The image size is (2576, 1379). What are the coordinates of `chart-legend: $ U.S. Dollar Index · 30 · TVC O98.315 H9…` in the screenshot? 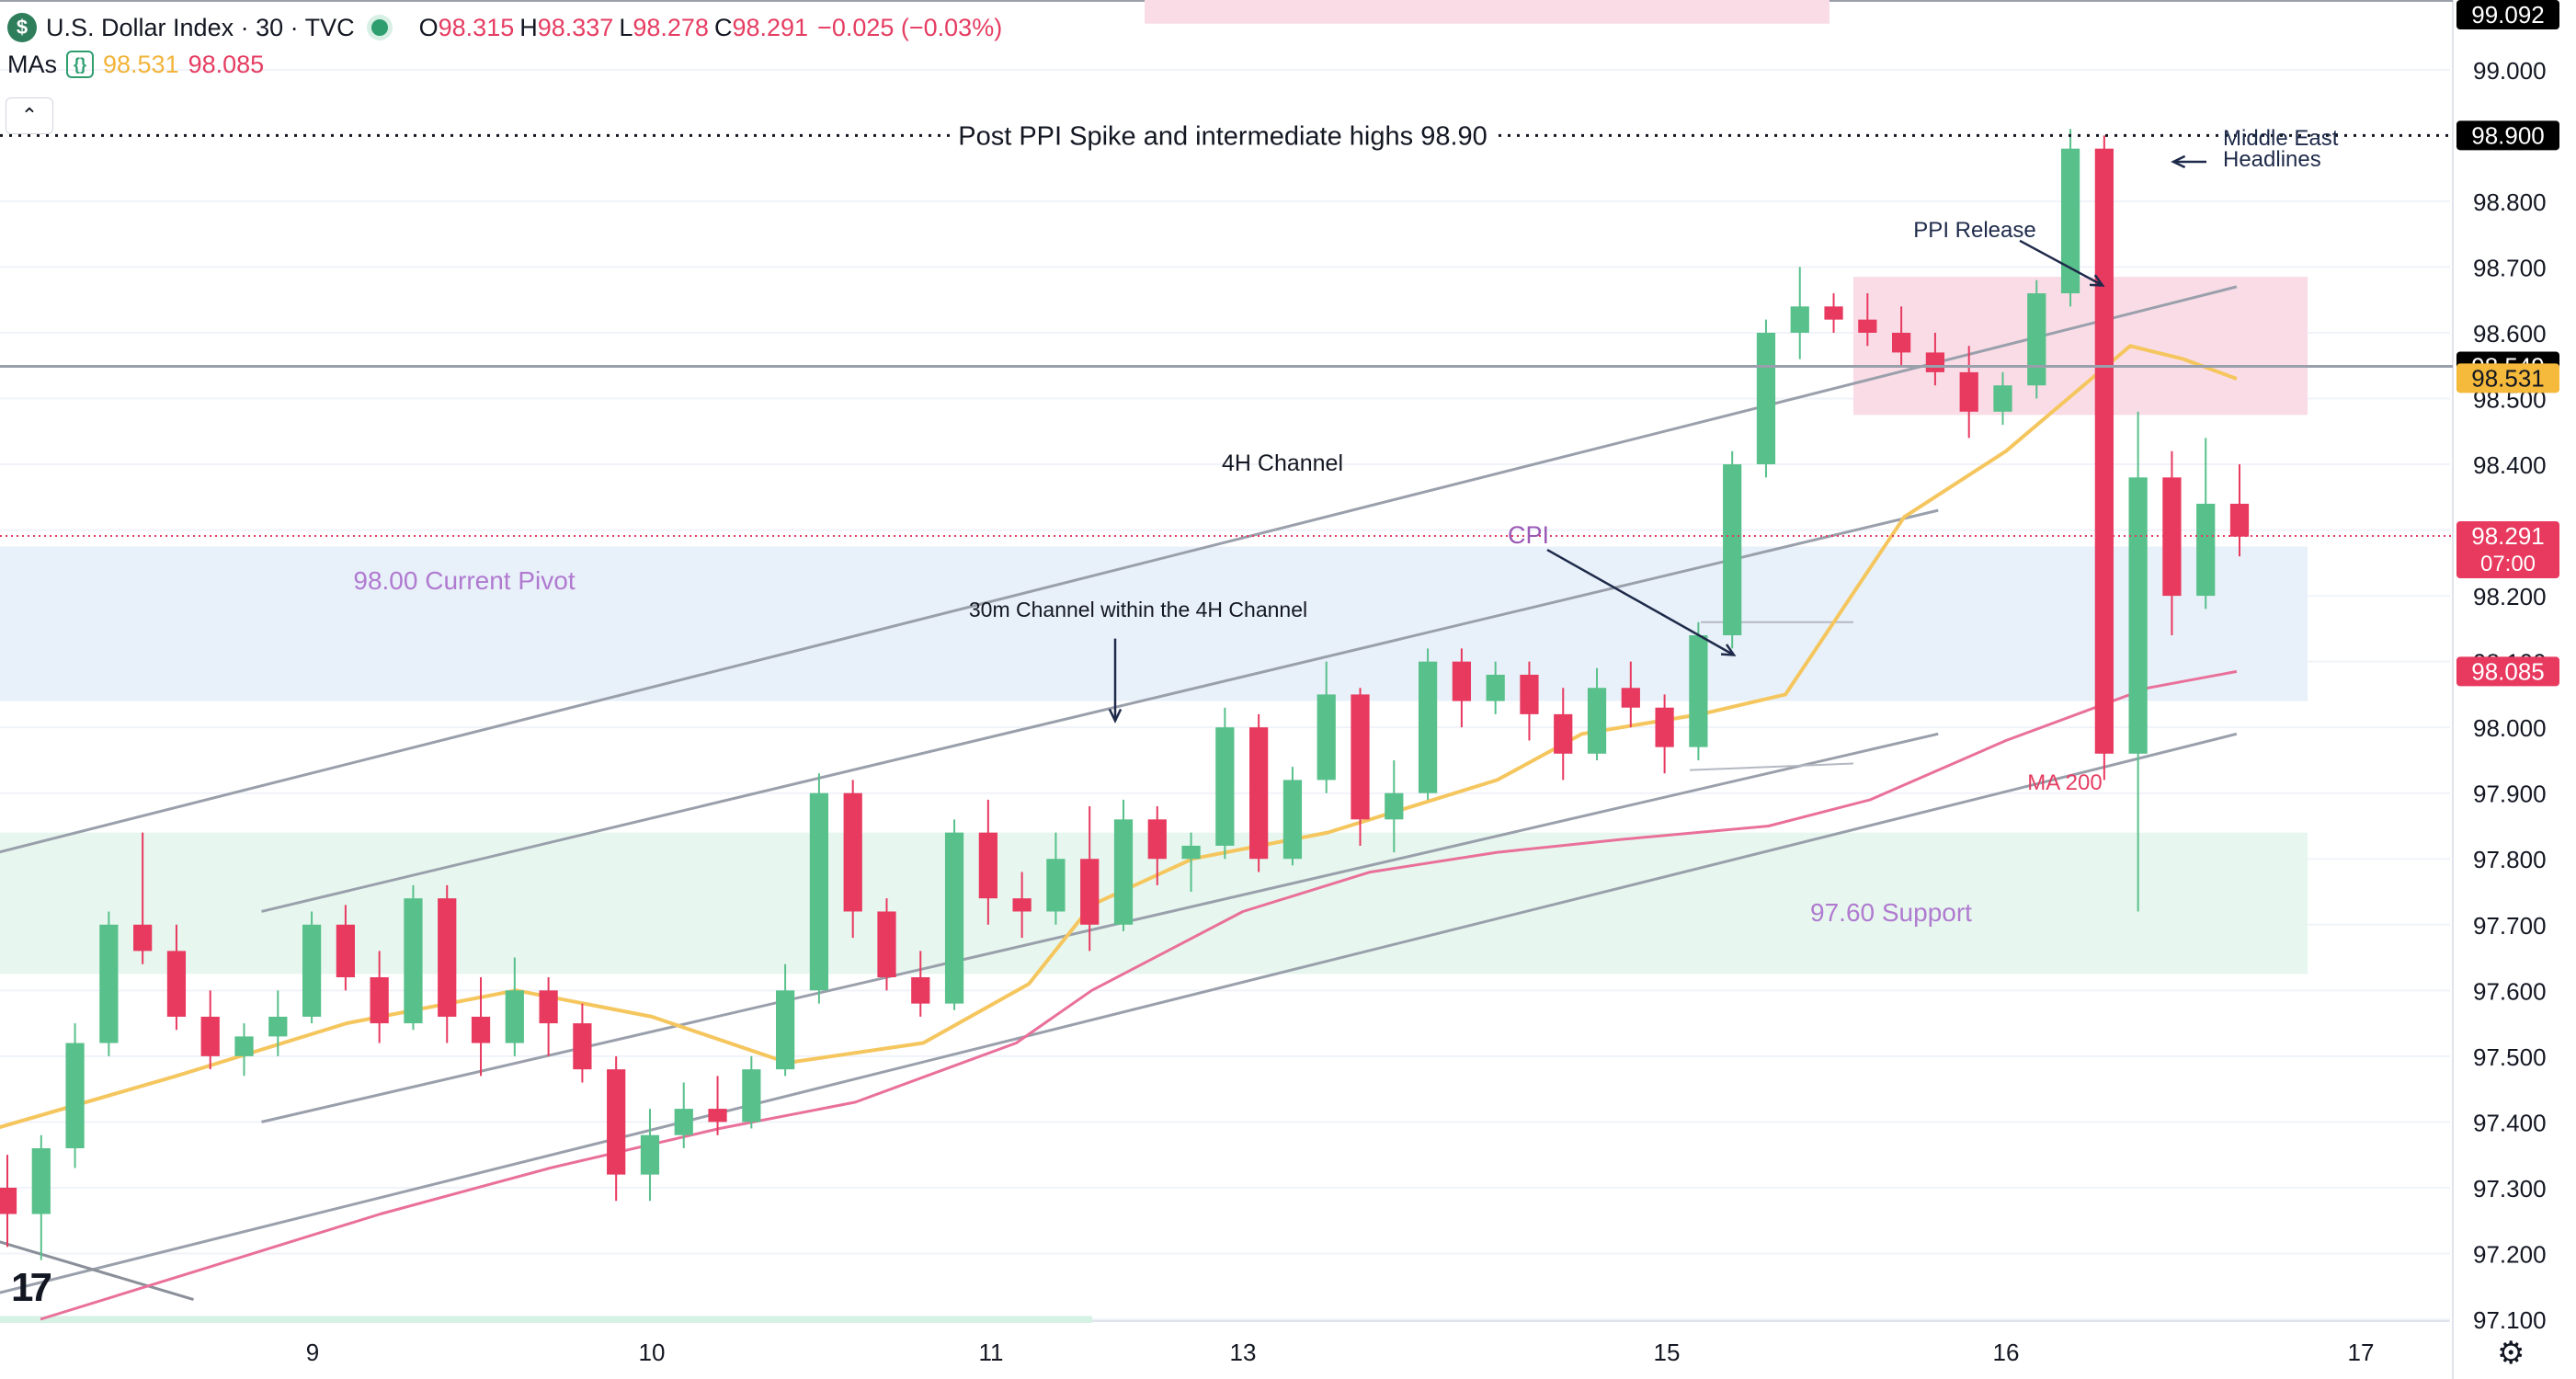 It's located at (504, 46).